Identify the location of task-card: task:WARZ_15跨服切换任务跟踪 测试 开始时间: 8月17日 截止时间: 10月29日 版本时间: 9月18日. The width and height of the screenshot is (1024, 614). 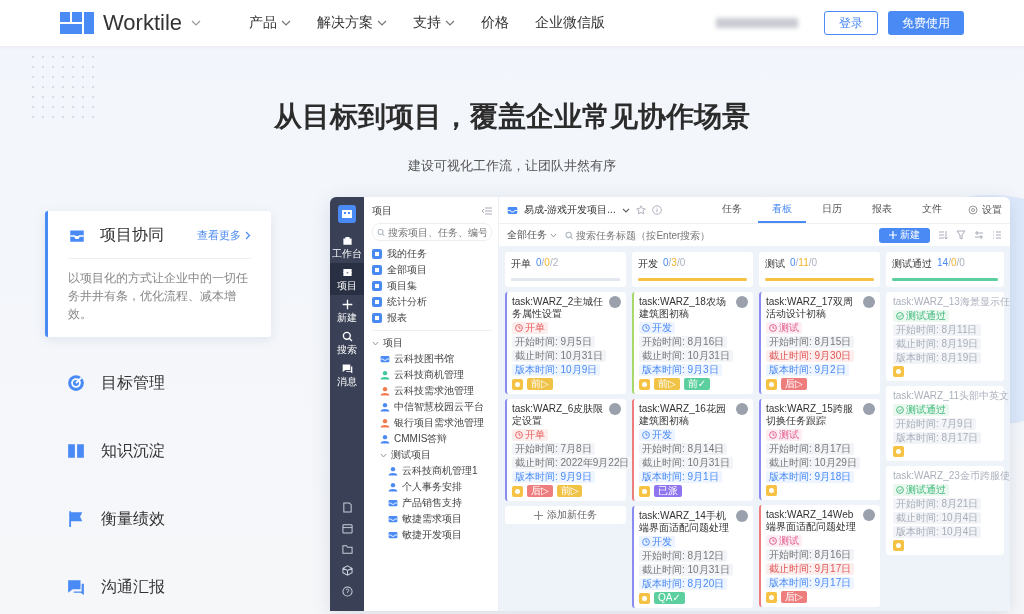
(819, 449).